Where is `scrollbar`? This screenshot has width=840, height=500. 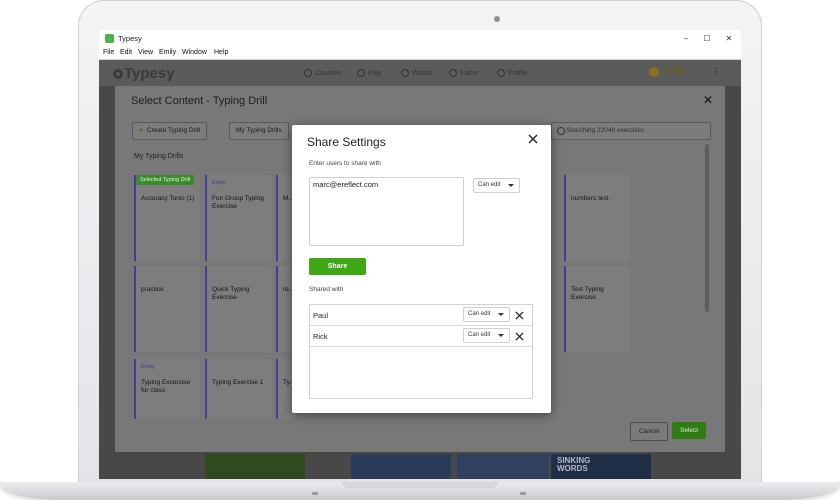
scrollbar is located at coordinates (707, 228).